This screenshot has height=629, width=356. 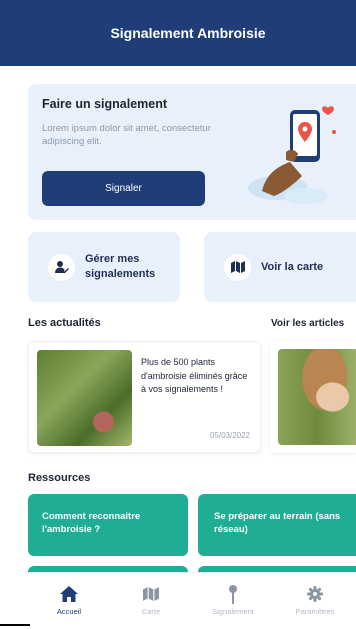 I want to click on home-icon, so click(x=69, y=594).